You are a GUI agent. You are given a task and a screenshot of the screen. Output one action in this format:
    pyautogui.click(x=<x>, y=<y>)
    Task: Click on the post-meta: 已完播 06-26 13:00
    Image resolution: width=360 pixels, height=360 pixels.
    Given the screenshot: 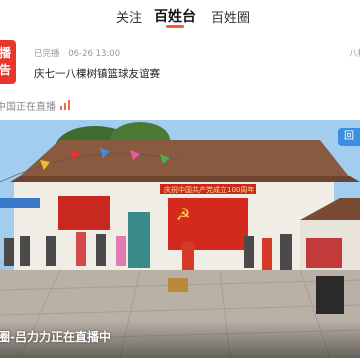 What is the action you would take?
    pyautogui.click(x=77, y=53)
    